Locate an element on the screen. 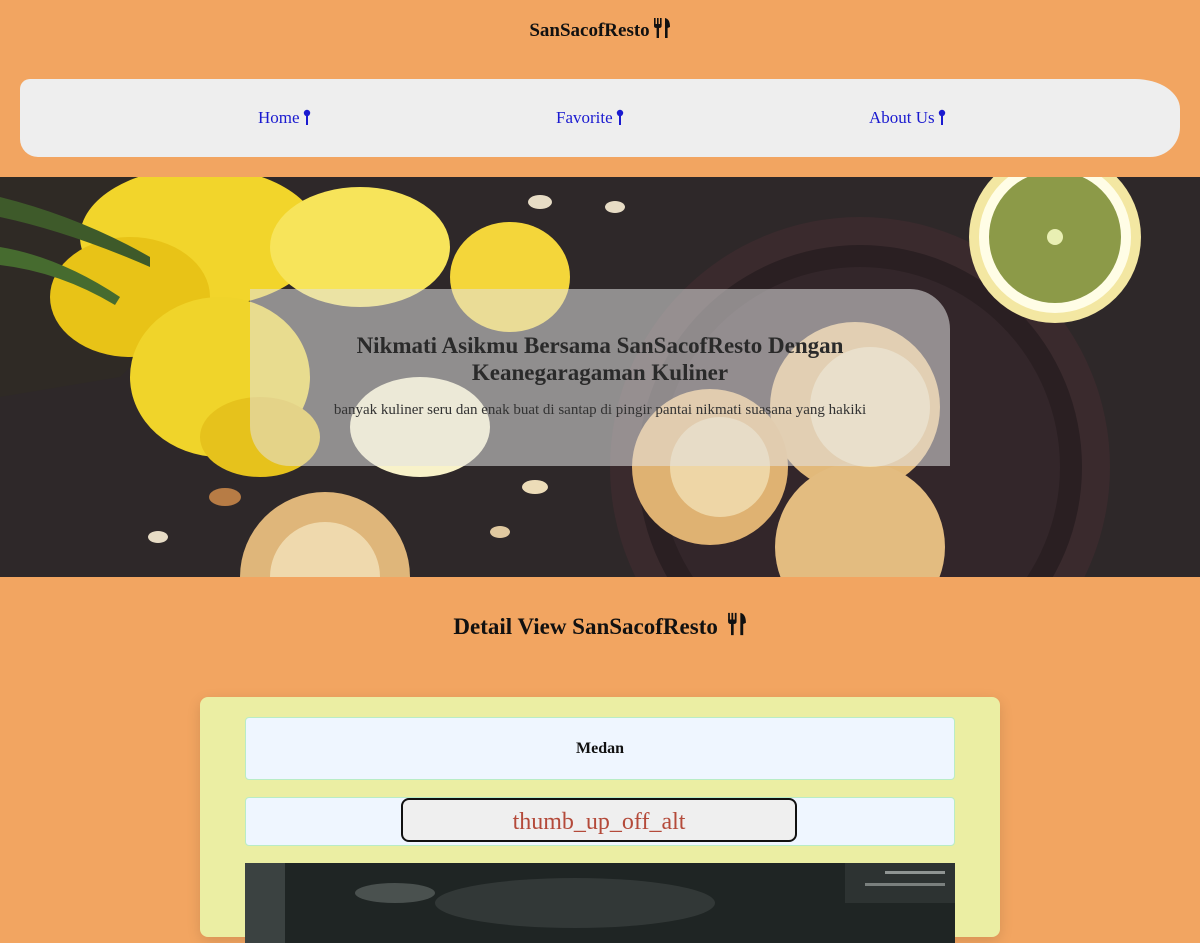 The image size is (1200, 943). like-button: thumb_up_off_alt is located at coordinates (599, 820).